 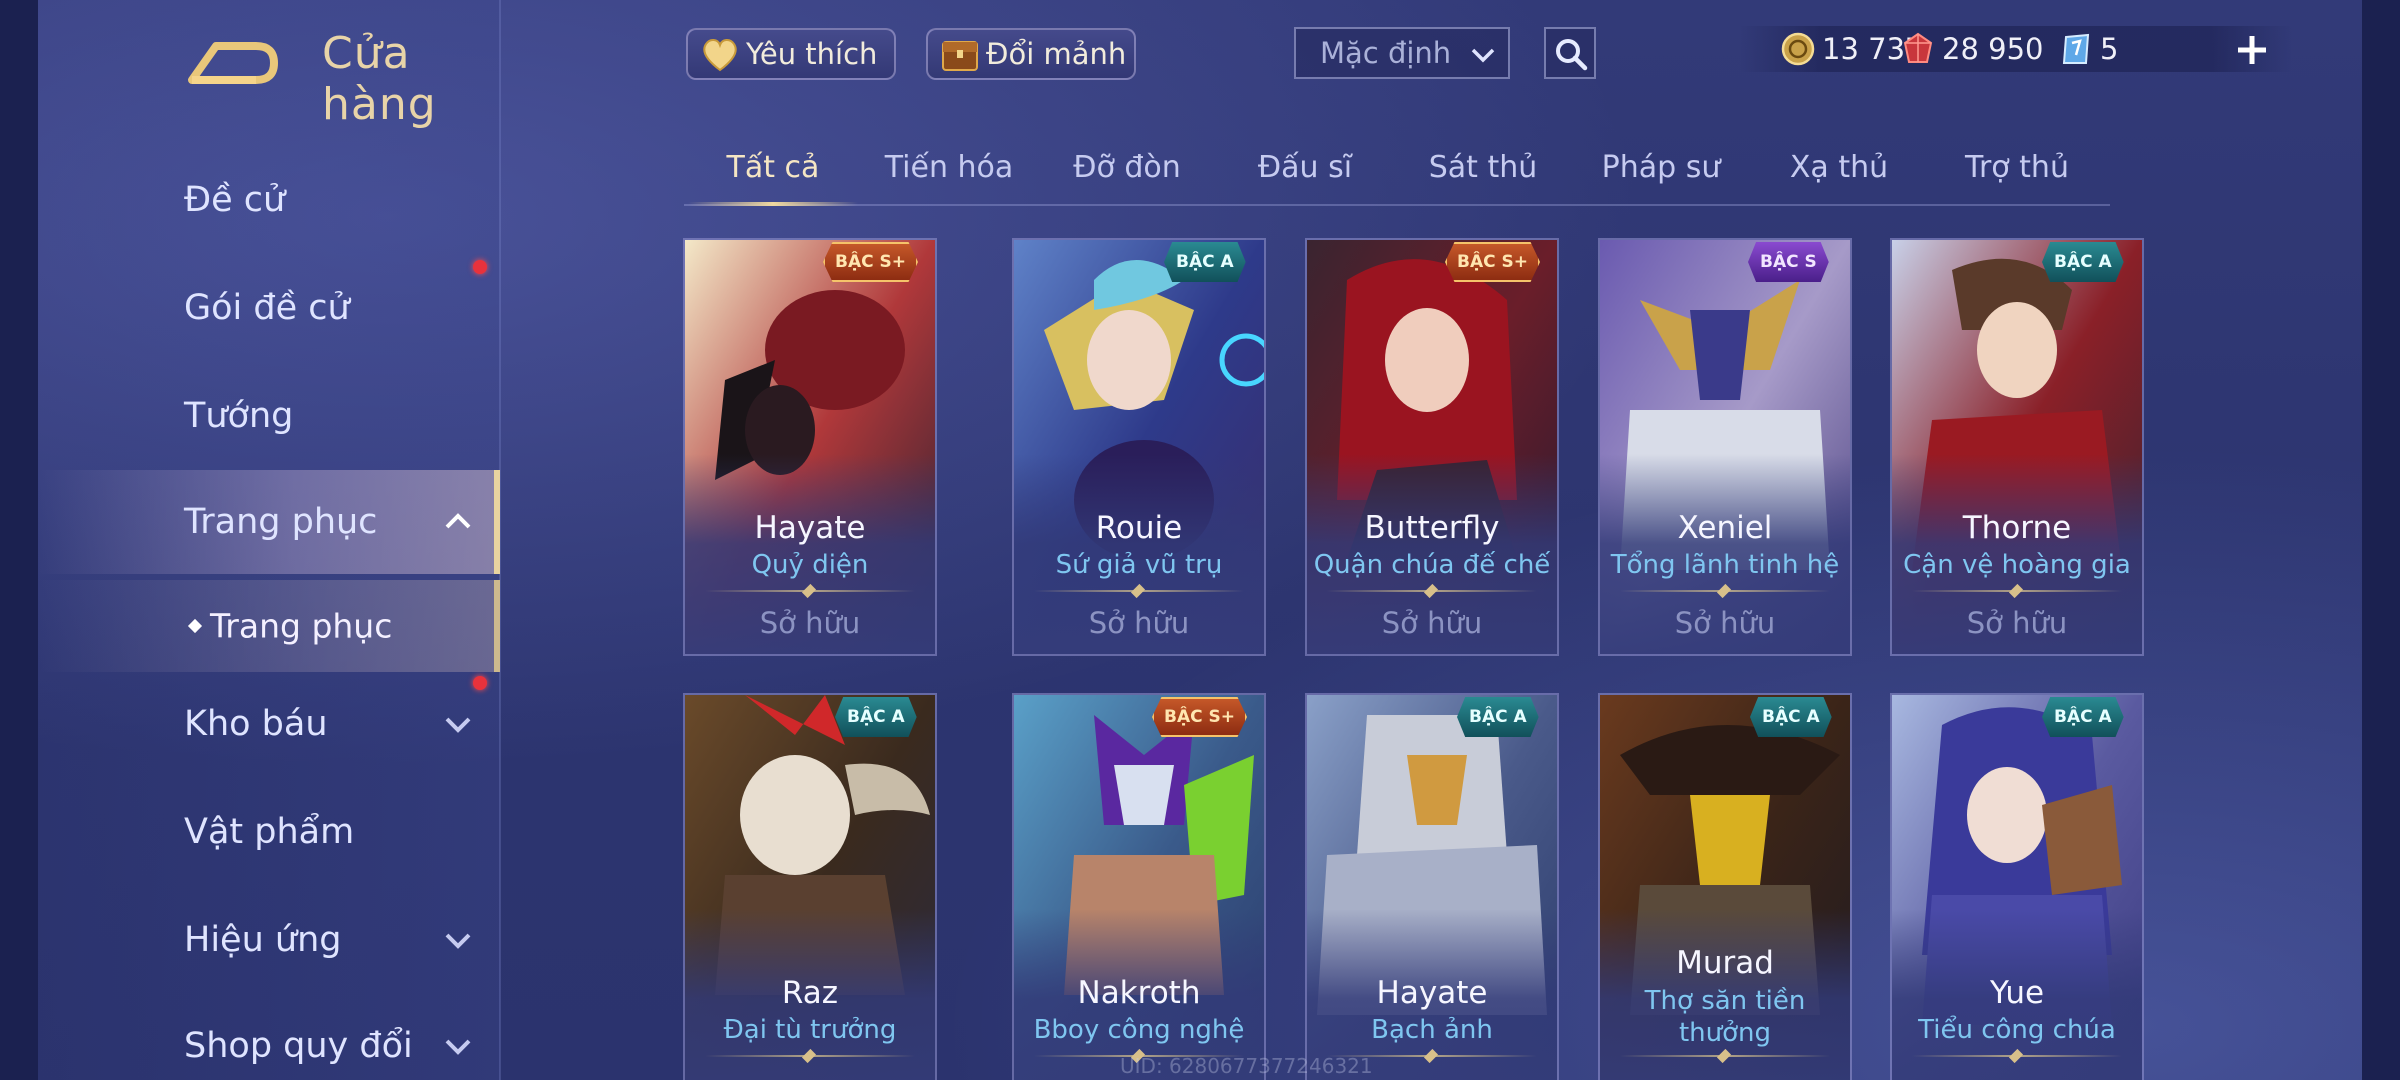 What do you see at coordinates (1993, 49) in the screenshot?
I see `ruby-amount: 28 950` at bounding box center [1993, 49].